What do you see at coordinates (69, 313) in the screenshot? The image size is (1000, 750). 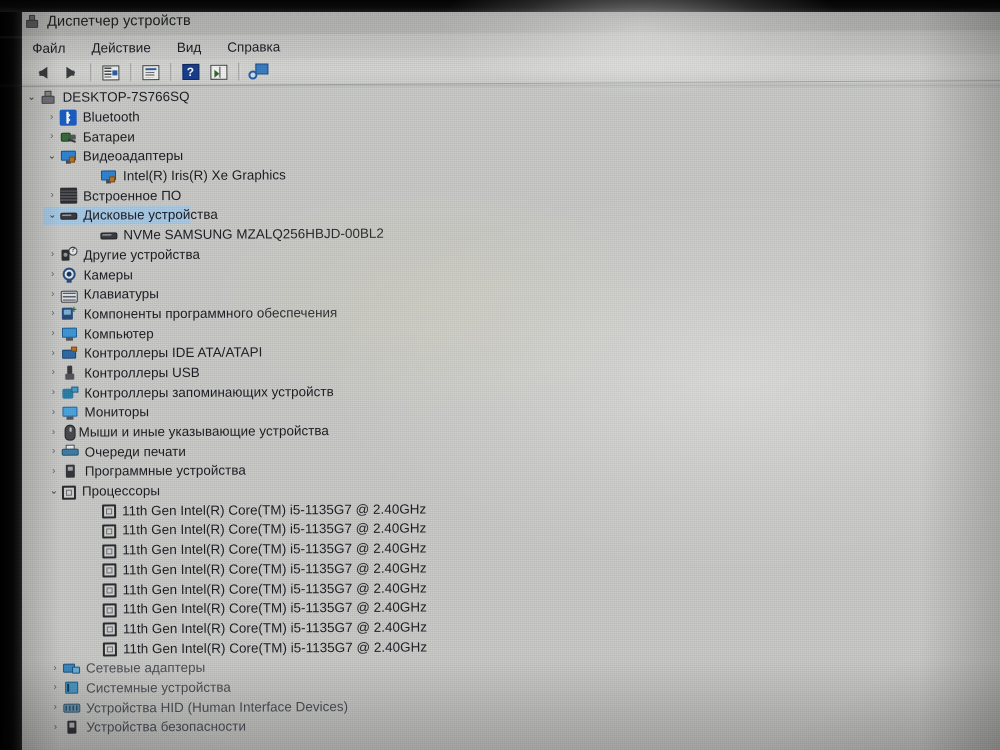 I see `software-component-icon: +` at bounding box center [69, 313].